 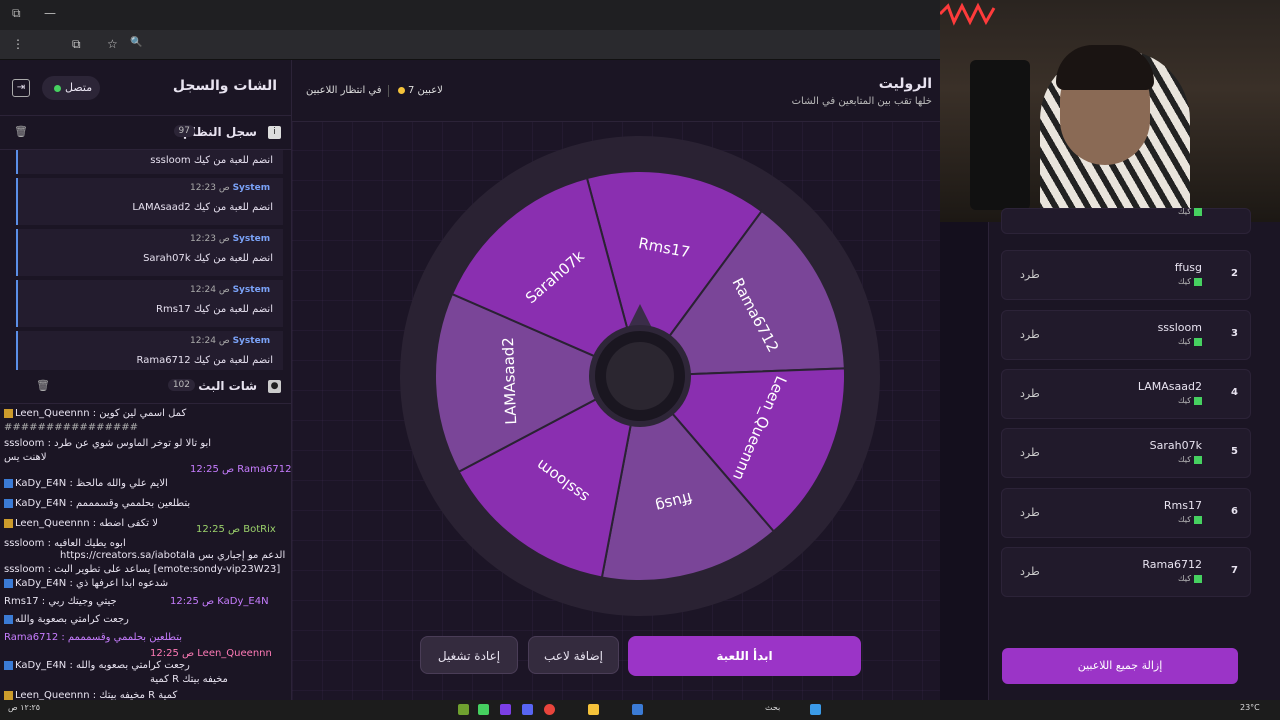 What do you see at coordinates (593, 709) in the screenshot?
I see `folder-icon` at bounding box center [593, 709].